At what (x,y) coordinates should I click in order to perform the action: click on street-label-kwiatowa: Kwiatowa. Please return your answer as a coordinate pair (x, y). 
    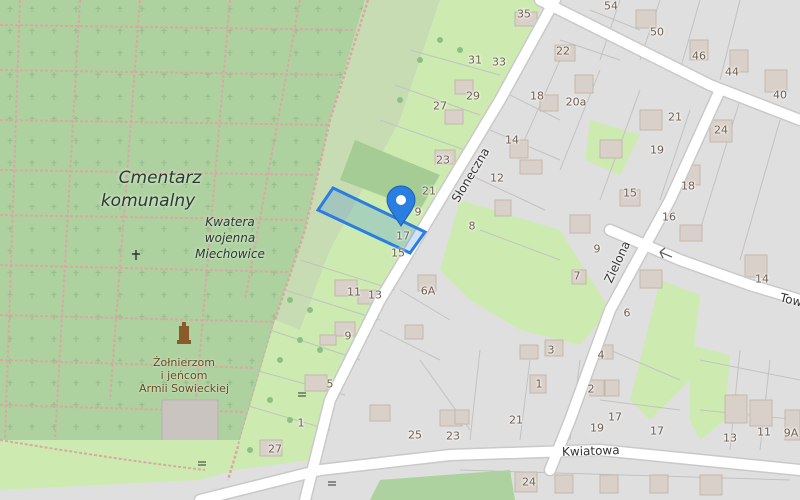
    Looking at the image, I should click on (590, 451).